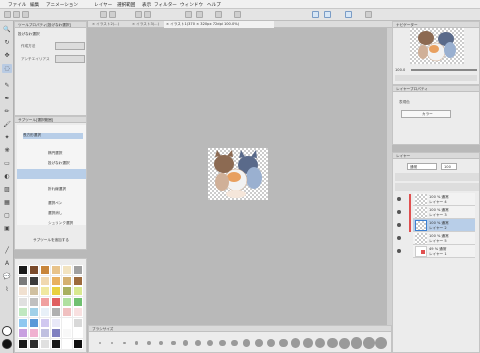 The height and width of the screenshot is (353, 480). What do you see at coordinates (426, 114) in the screenshot?
I see `color-mode-select: カラー` at bounding box center [426, 114].